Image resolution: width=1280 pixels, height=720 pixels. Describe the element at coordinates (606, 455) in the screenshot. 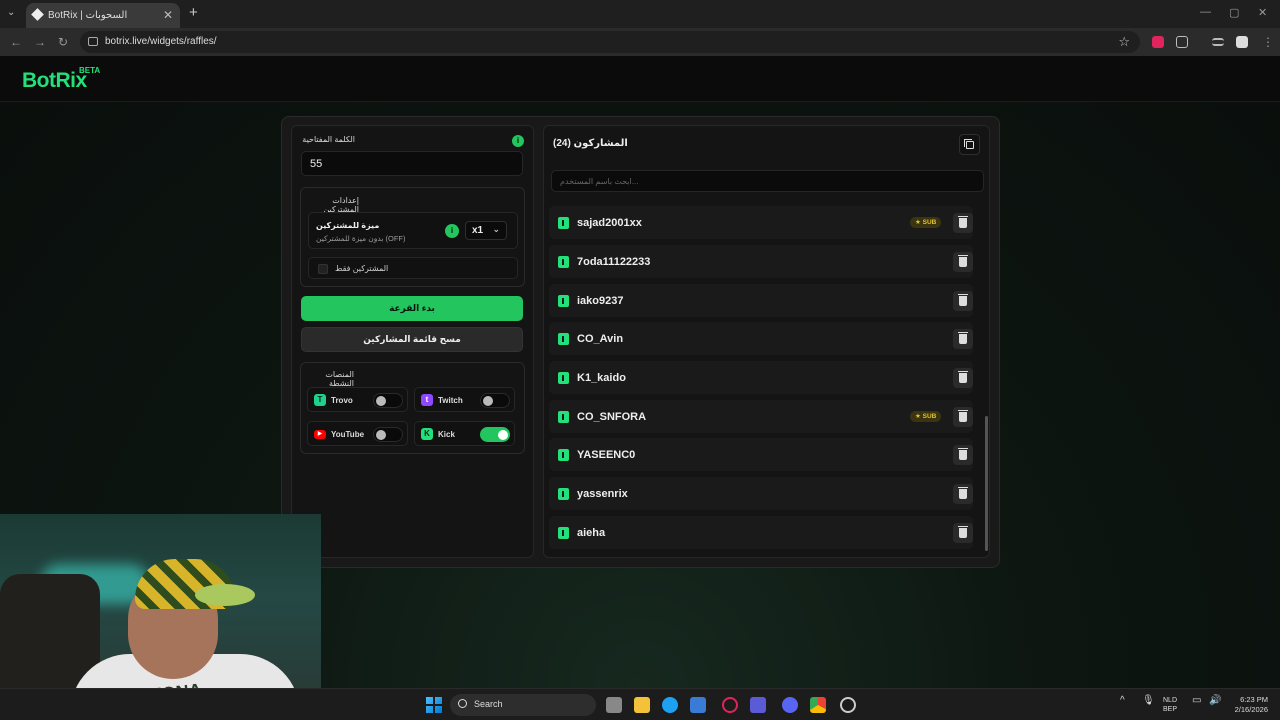

I see `participant-name: YASEENC0` at that location.